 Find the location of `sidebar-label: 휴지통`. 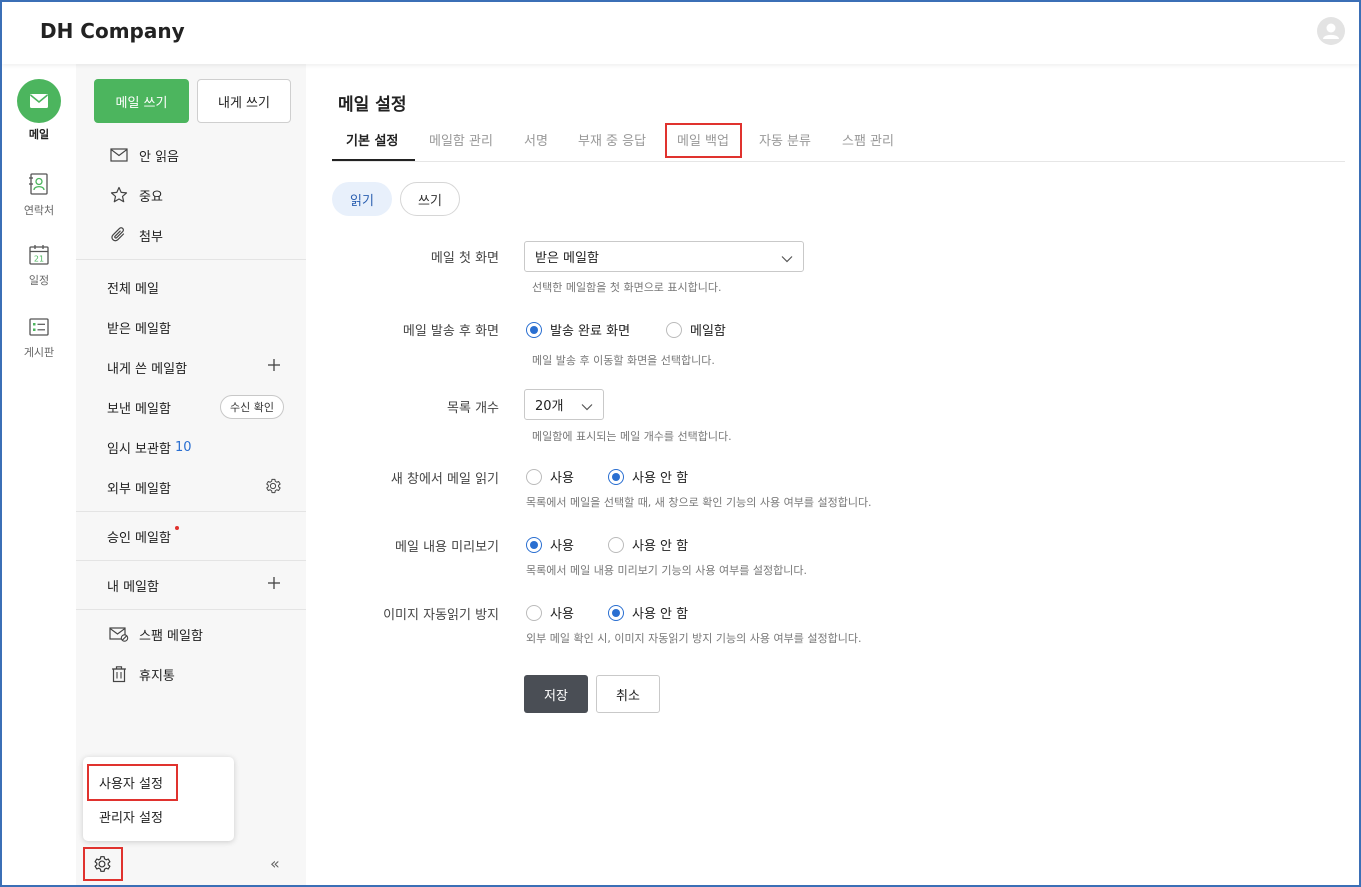

sidebar-label: 휴지통 is located at coordinates (157, 676).